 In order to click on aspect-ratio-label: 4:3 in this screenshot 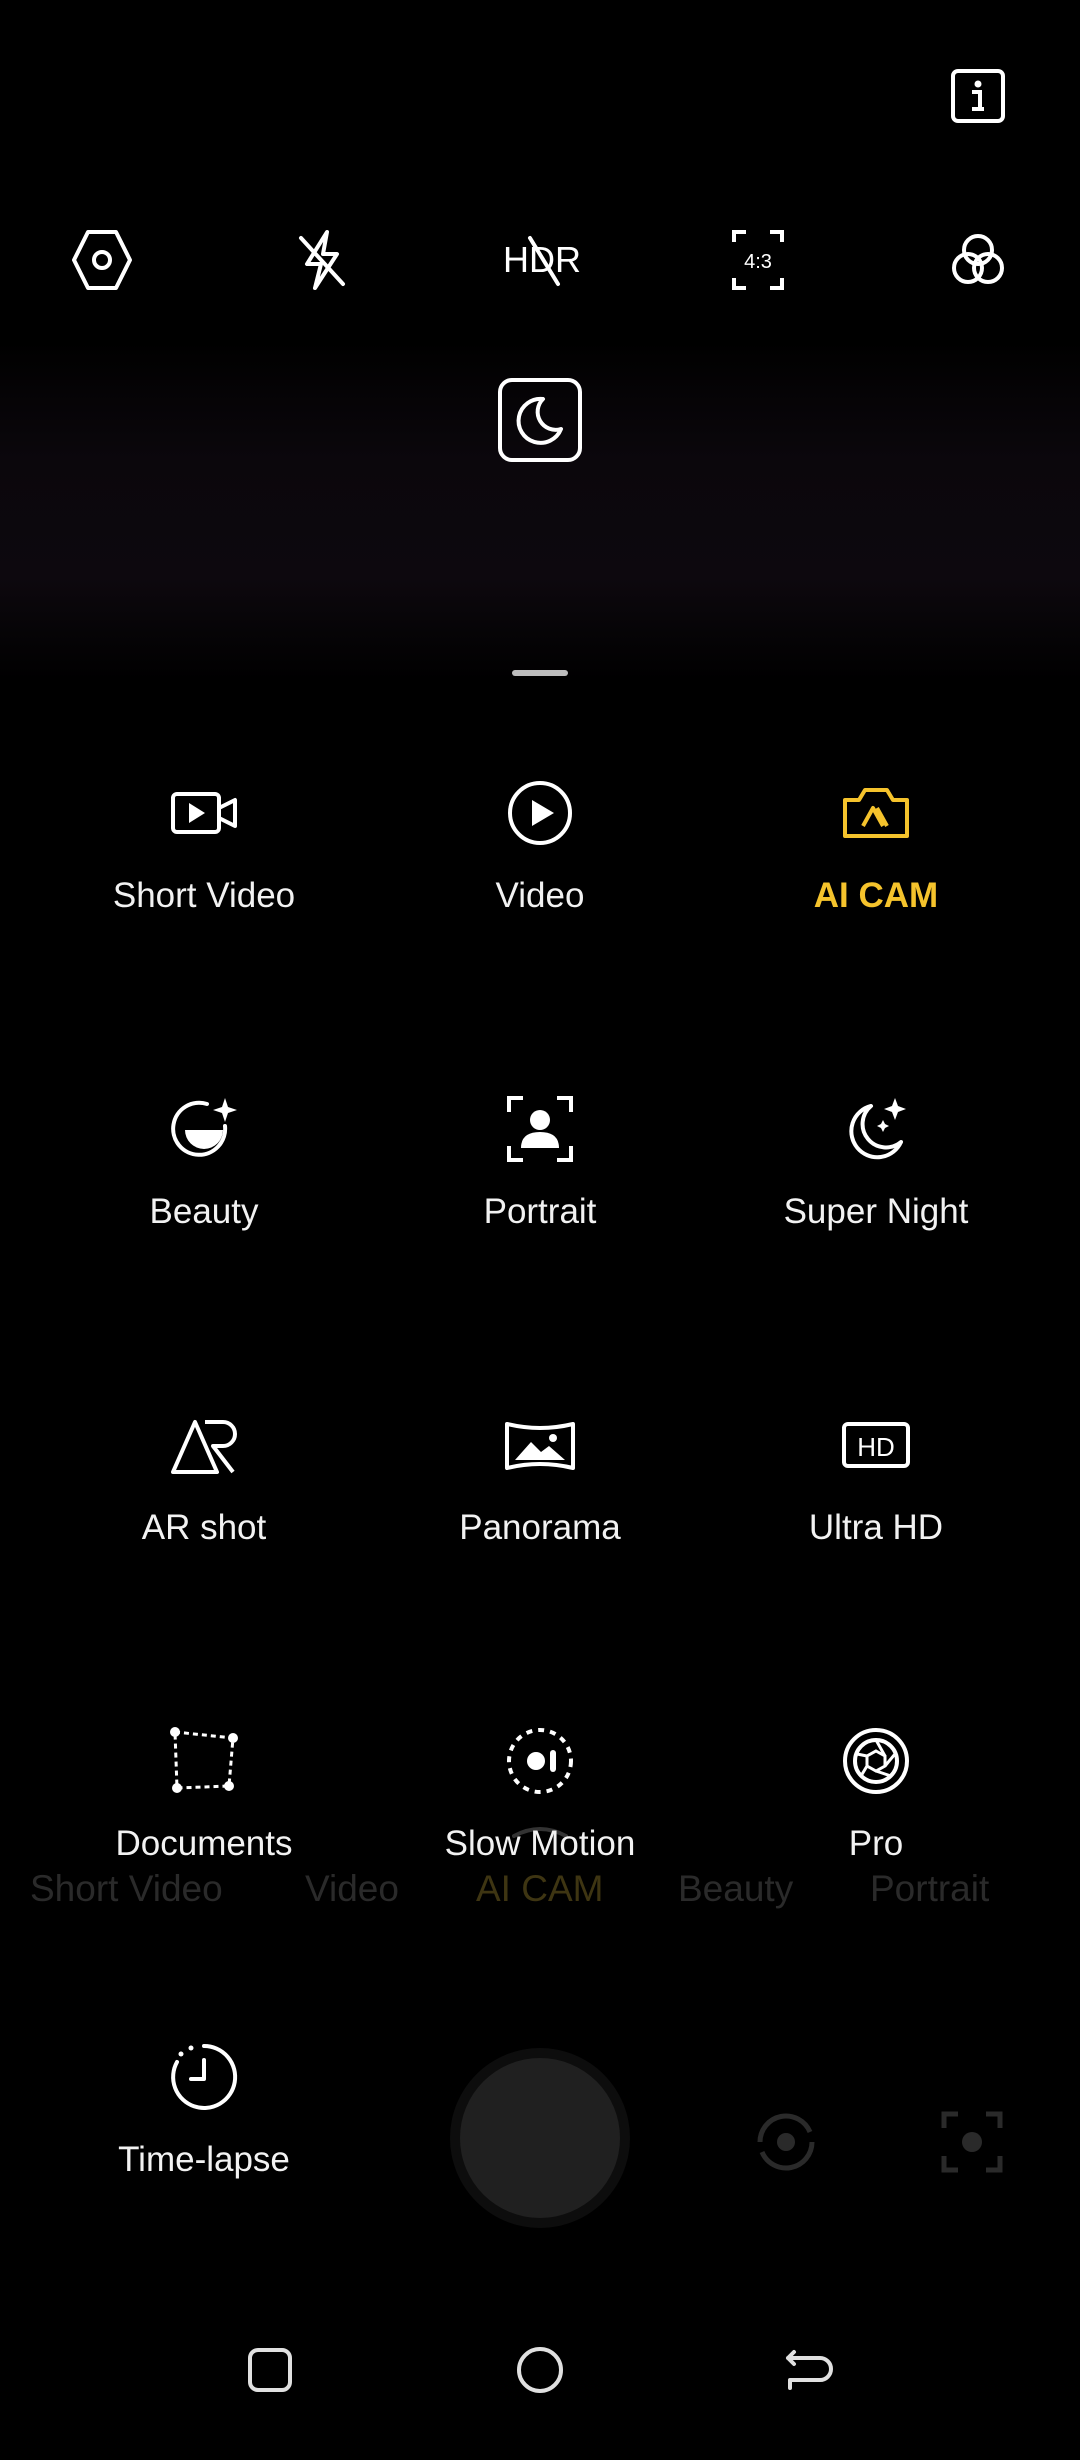, I will do `click(758, 262)`.